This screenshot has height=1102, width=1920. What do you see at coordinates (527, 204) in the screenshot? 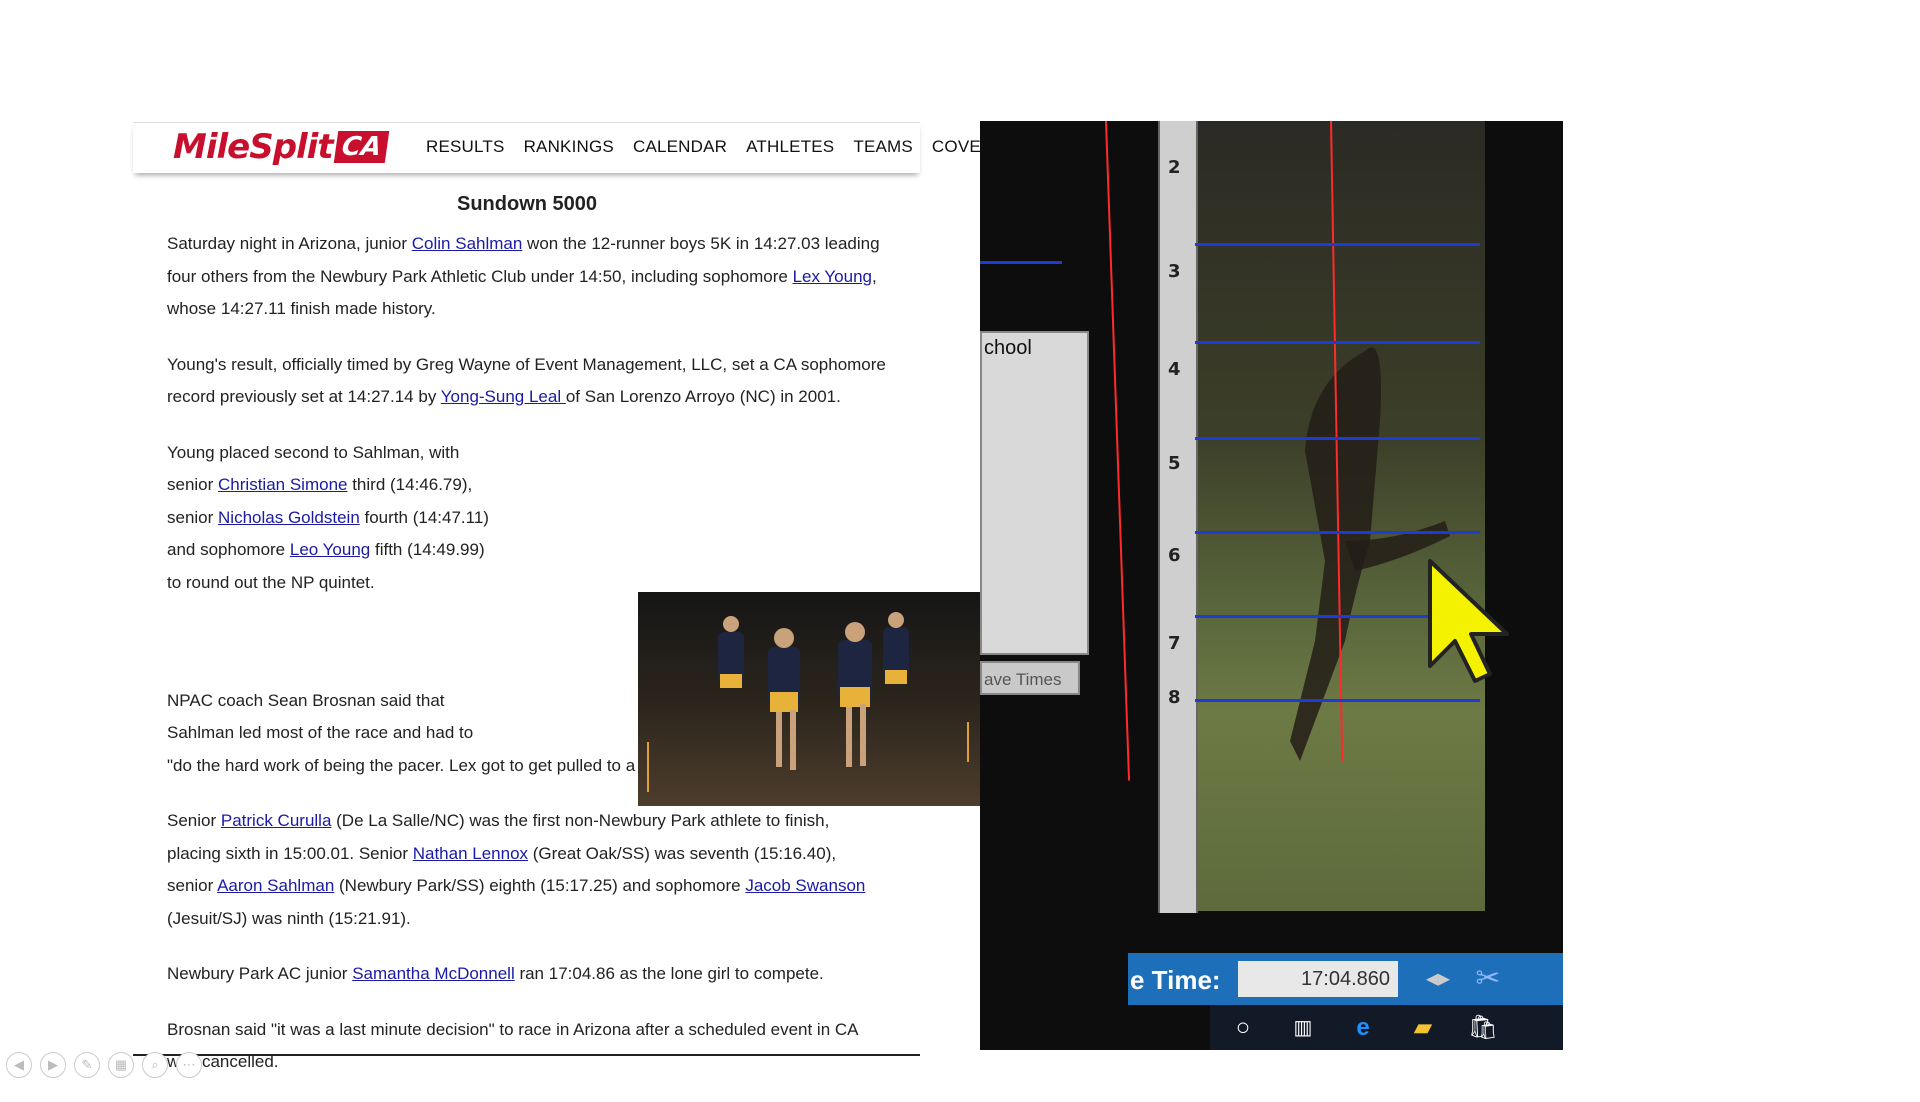
I see `article-title: Sundown 5000` at bounding box center [527, 204].